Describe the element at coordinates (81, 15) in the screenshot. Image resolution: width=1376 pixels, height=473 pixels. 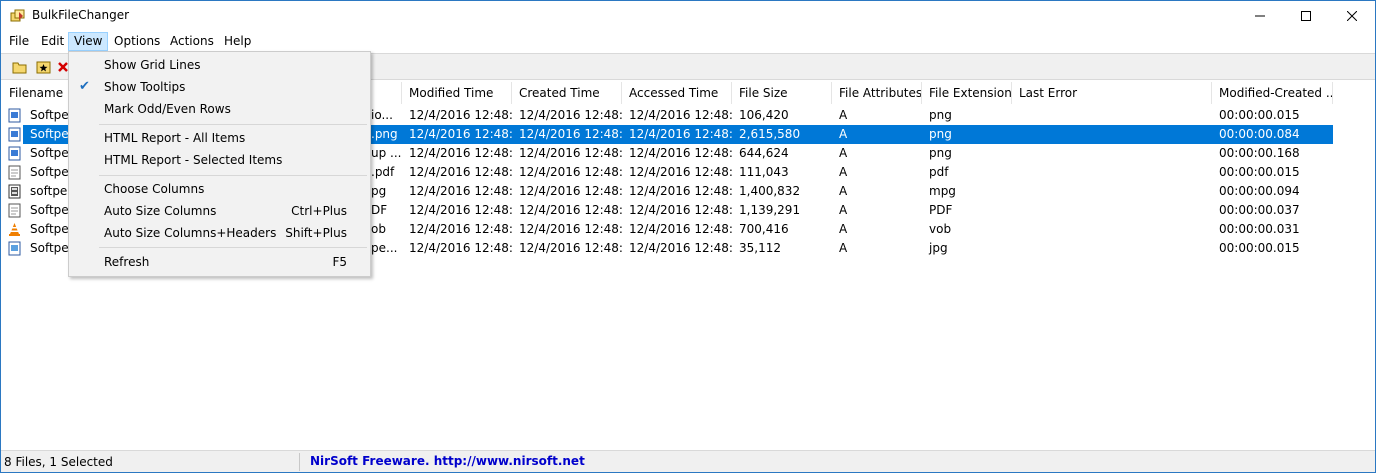
I see `window-title: BulkFileChanger` at that location.